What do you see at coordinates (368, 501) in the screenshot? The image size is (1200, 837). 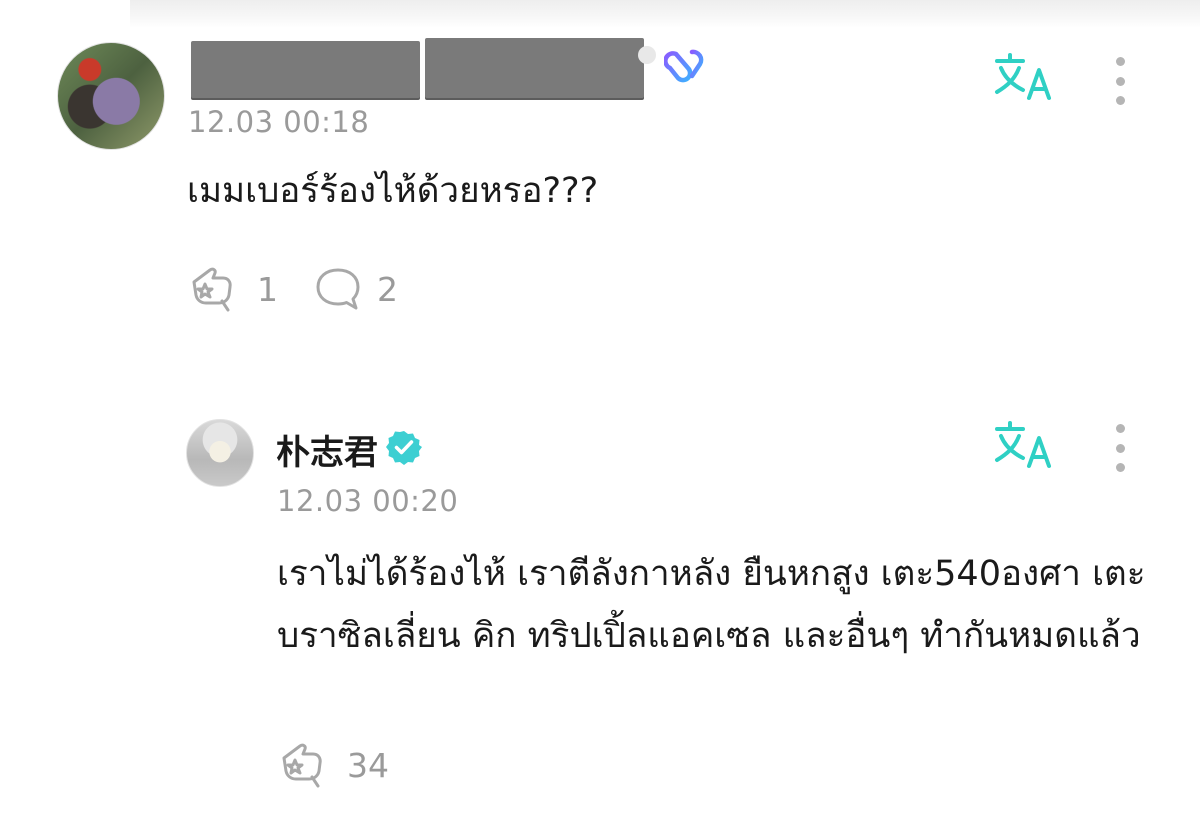 I see `comment-timestamp: 12.03 00:20` at bounding box center [368, 501].